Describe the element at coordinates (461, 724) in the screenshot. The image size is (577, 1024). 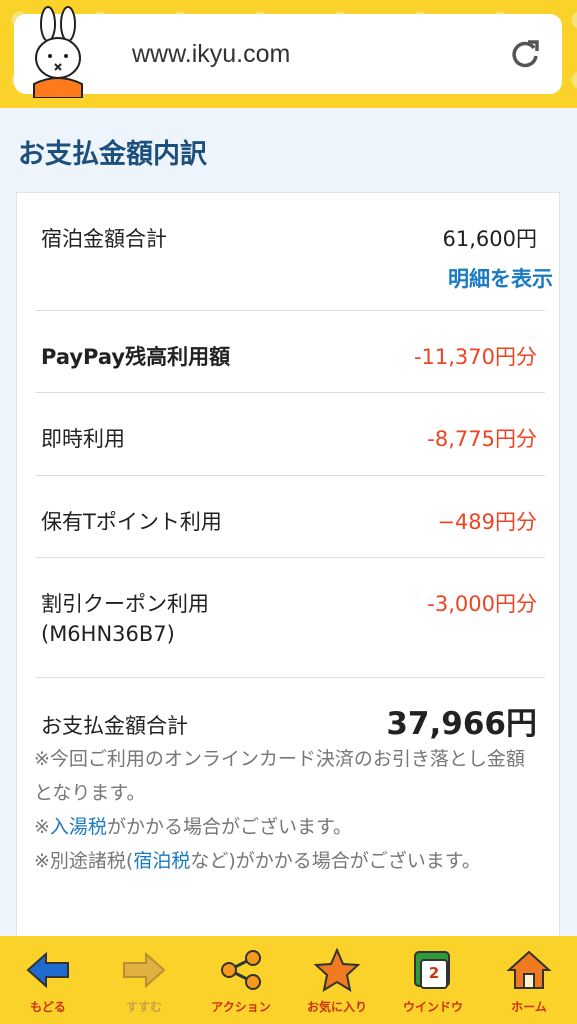
I see `total-value: 37,966円` at that location.